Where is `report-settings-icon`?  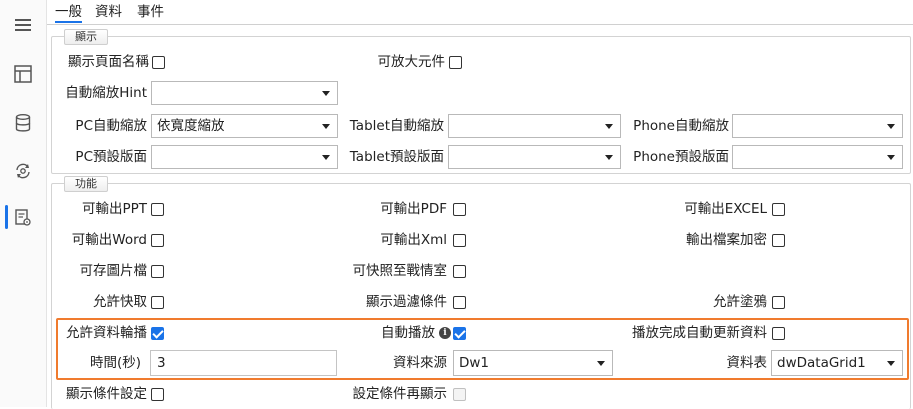
report-settings-icon is located at coordinates (23, 218).